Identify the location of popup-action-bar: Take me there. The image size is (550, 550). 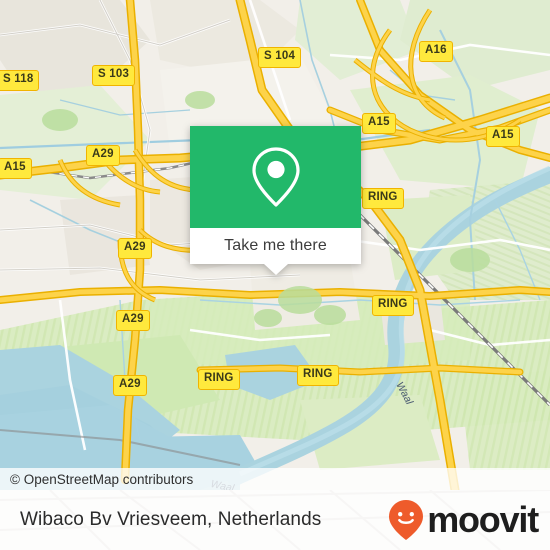
(275, 251).